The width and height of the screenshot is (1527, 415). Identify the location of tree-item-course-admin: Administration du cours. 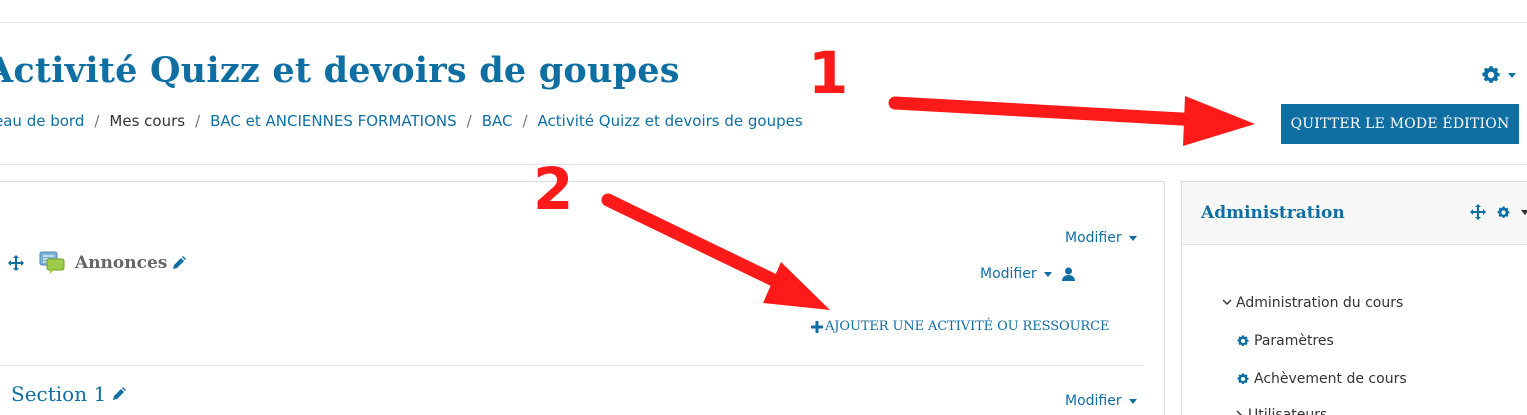
(1312, 303).